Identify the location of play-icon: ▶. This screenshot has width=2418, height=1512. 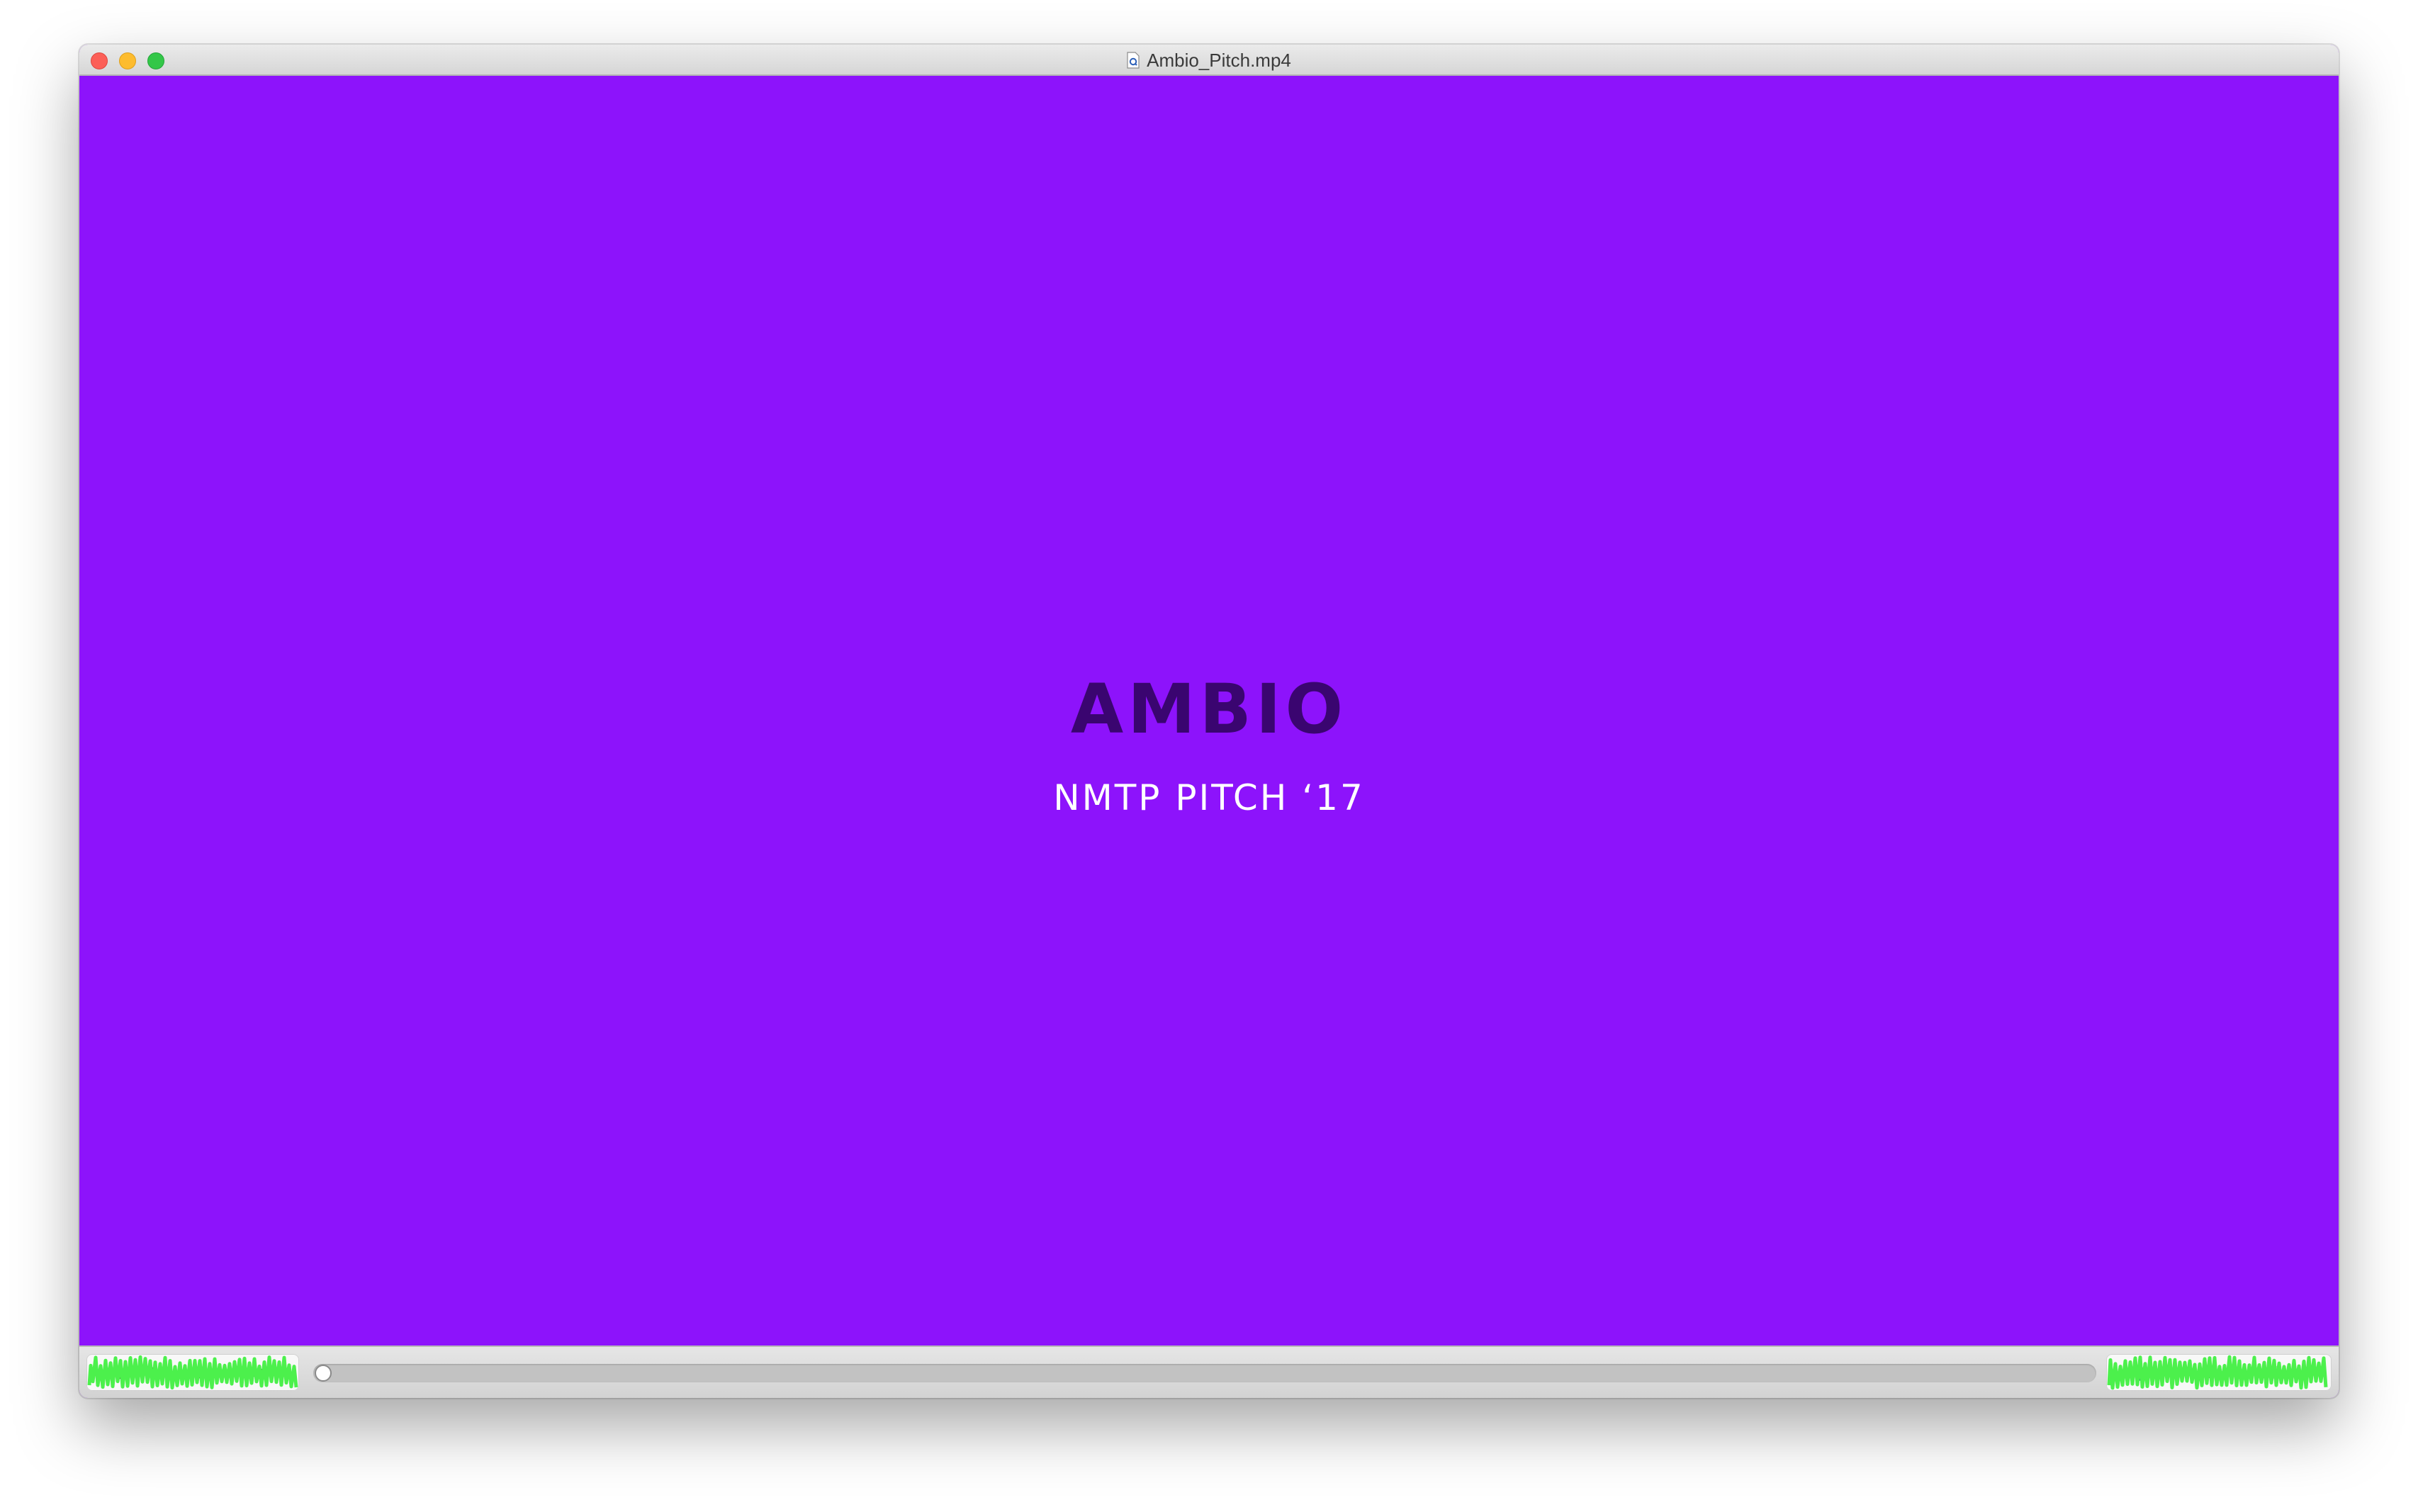
(159, 1372).